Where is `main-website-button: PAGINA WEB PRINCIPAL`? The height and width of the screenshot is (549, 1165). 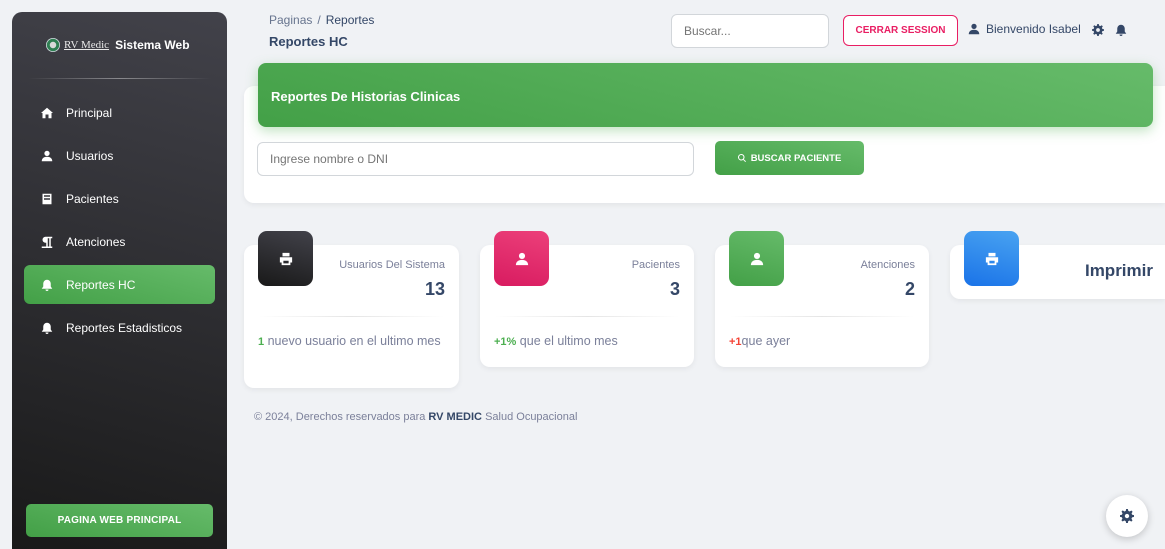
main-website-button: PAGINA WEB PRINCIPAL is located at coordinates (119, 520).